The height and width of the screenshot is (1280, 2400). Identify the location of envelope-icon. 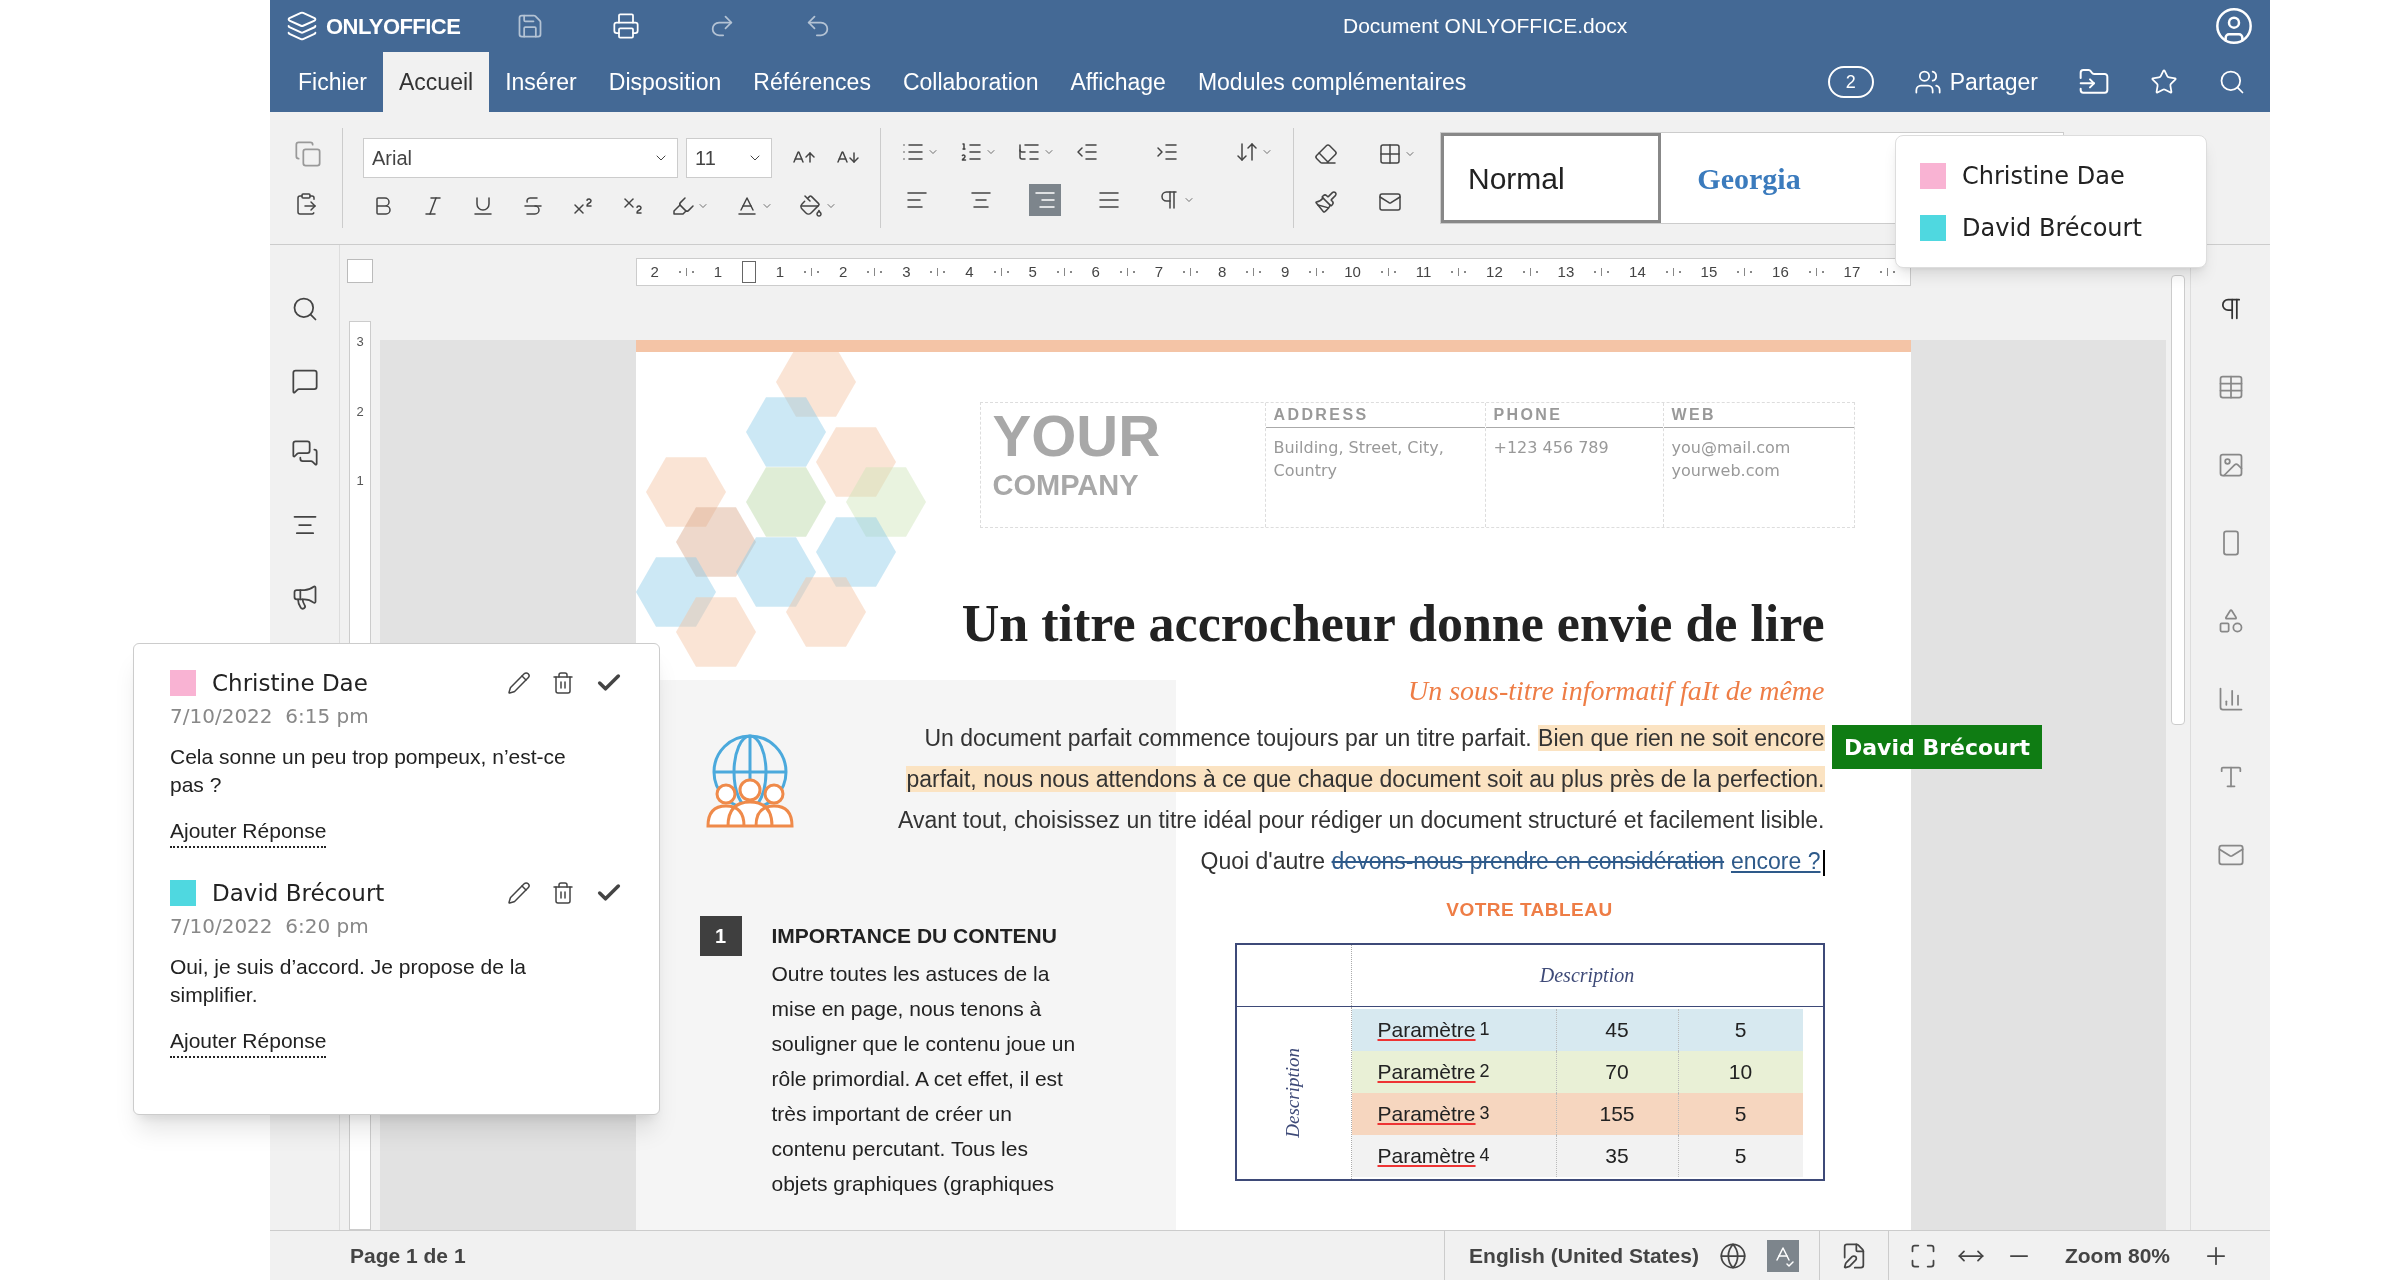
(1390, 202).